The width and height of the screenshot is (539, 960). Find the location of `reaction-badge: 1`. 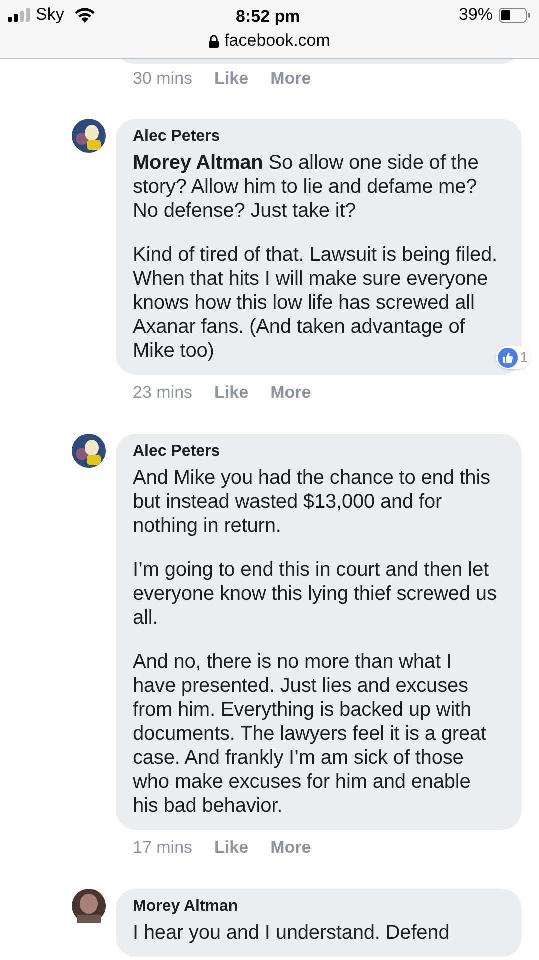

reaction-badge: 1 is located at coordinates (513, 357).